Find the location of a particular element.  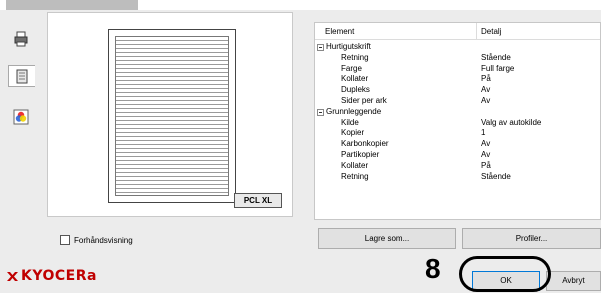

tree-row-detail: Valg av autokilde is located at coordinates (511, 122).